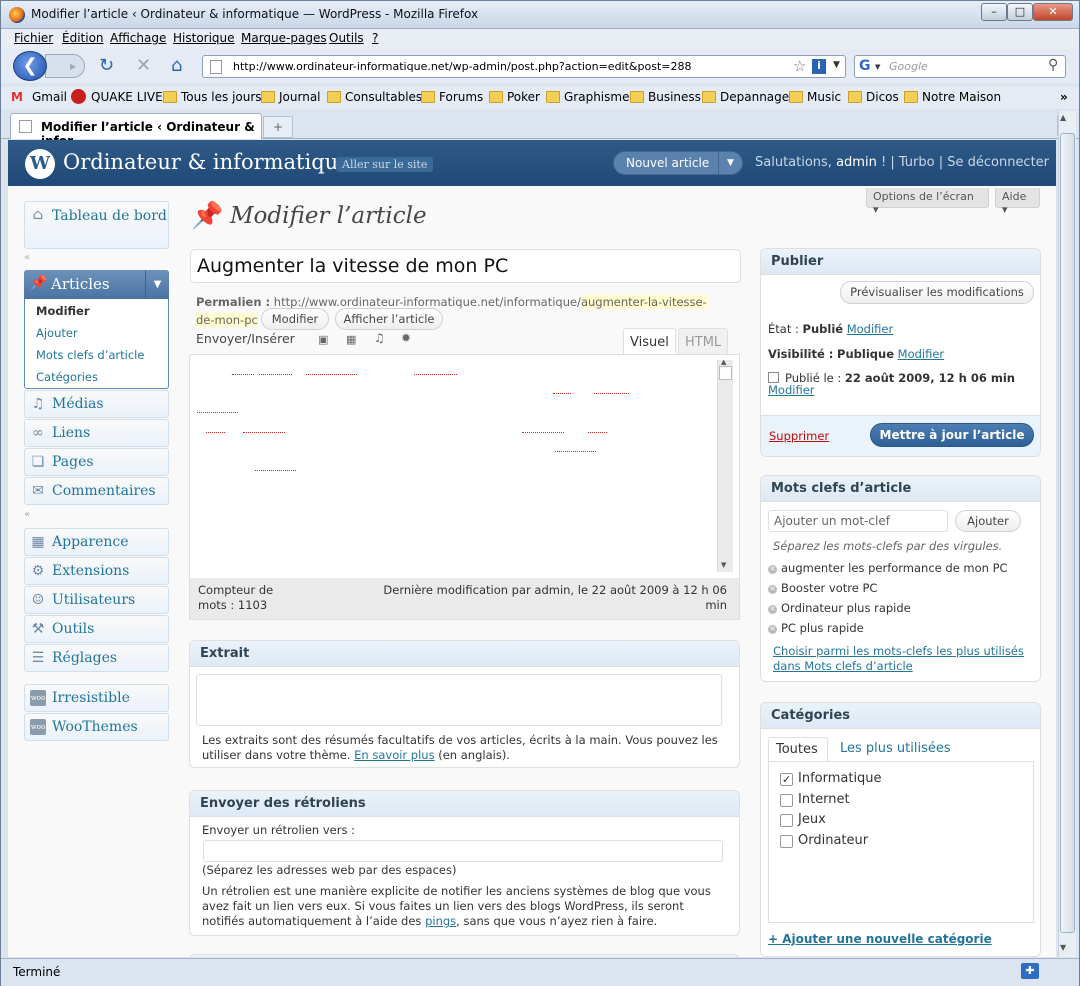 This screenshot has width=1080, height=986. I want to click on sidebar-item-utilisateurs: ☺ Utilisateurs, so click(96, 600).